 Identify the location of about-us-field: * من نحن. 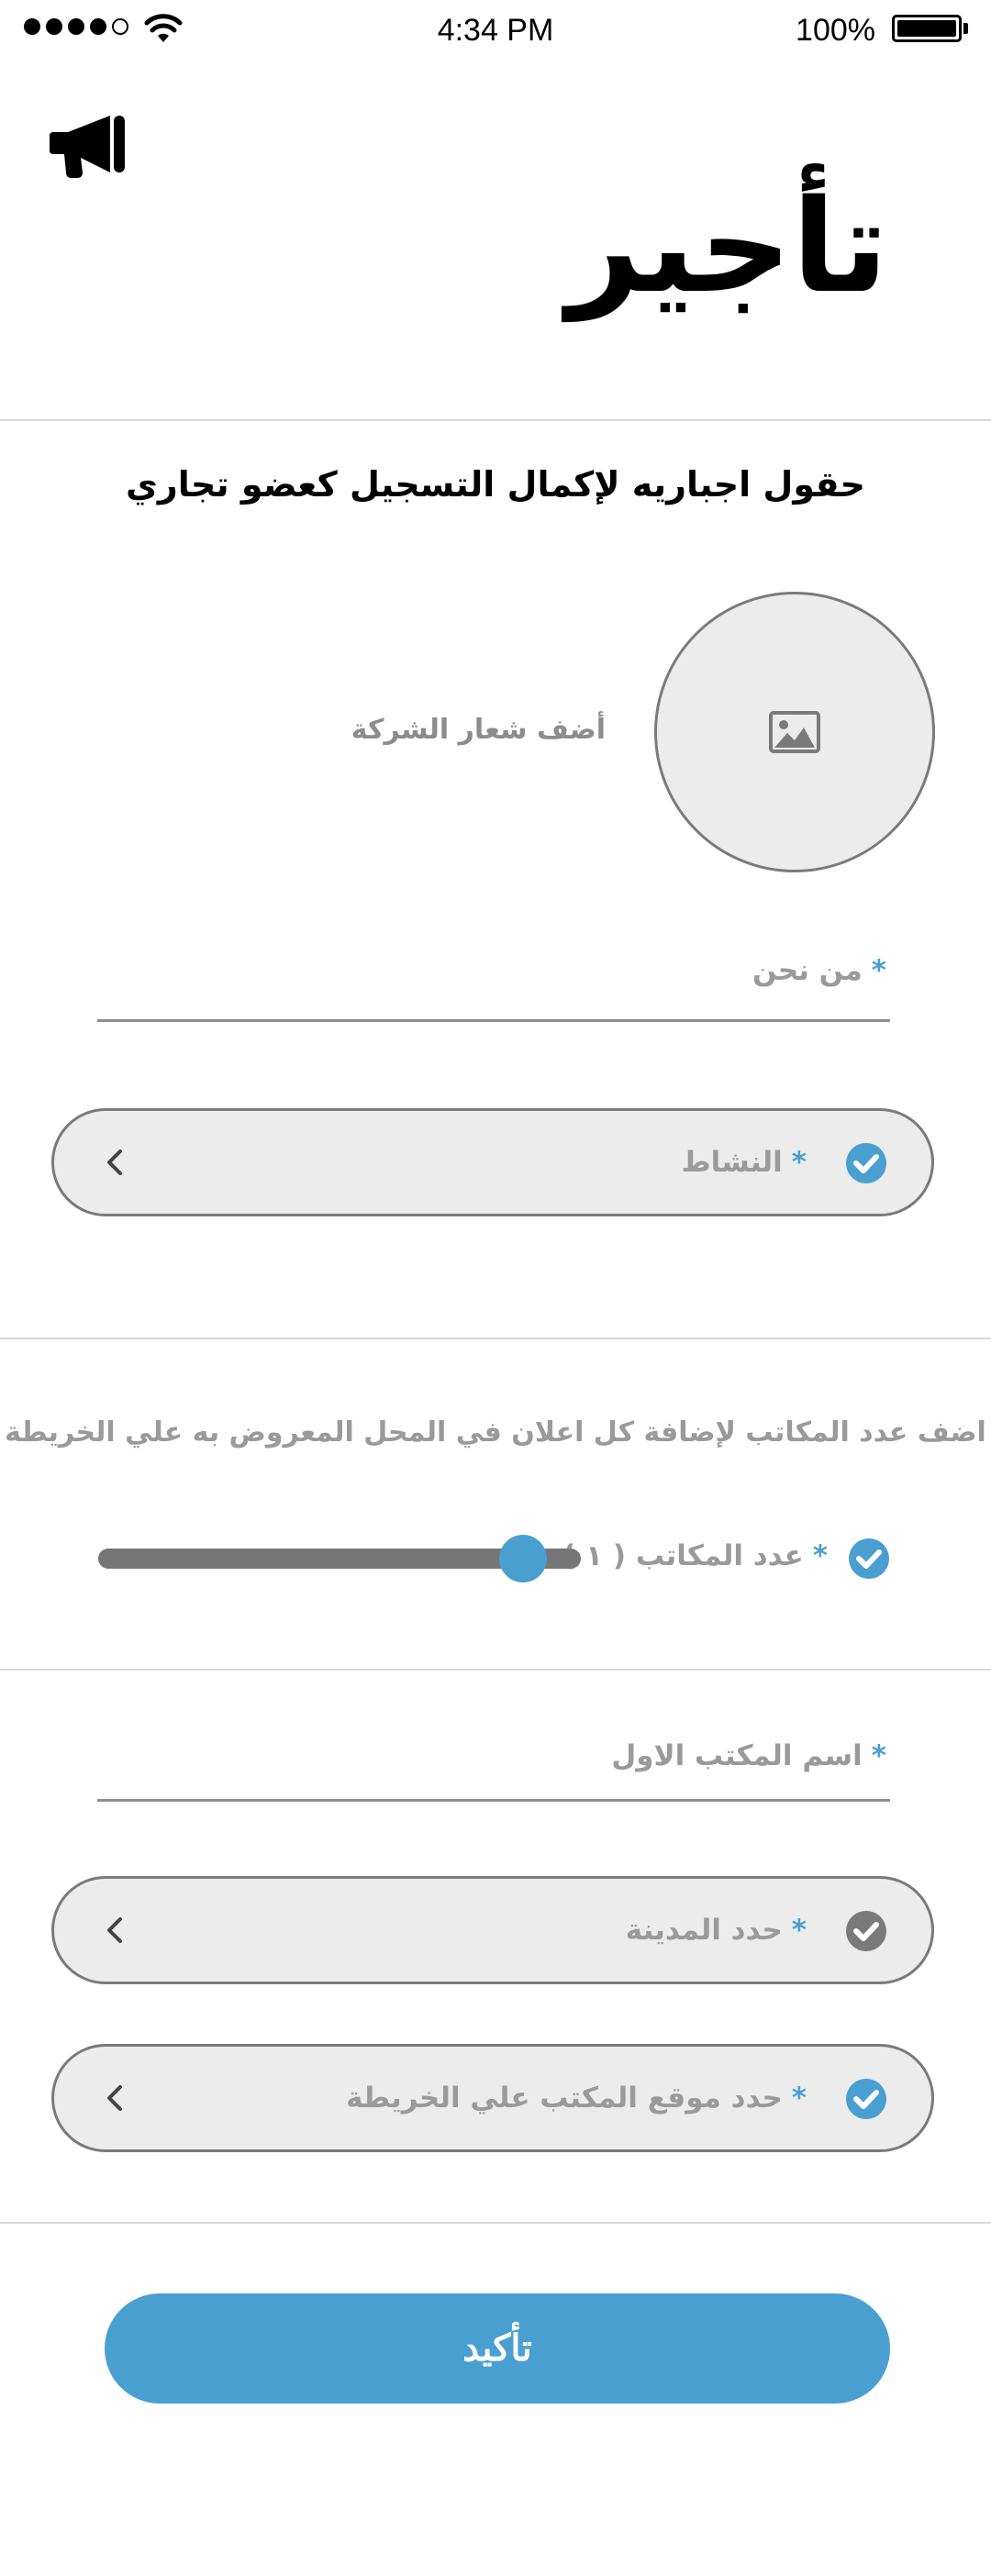
(819, 970).